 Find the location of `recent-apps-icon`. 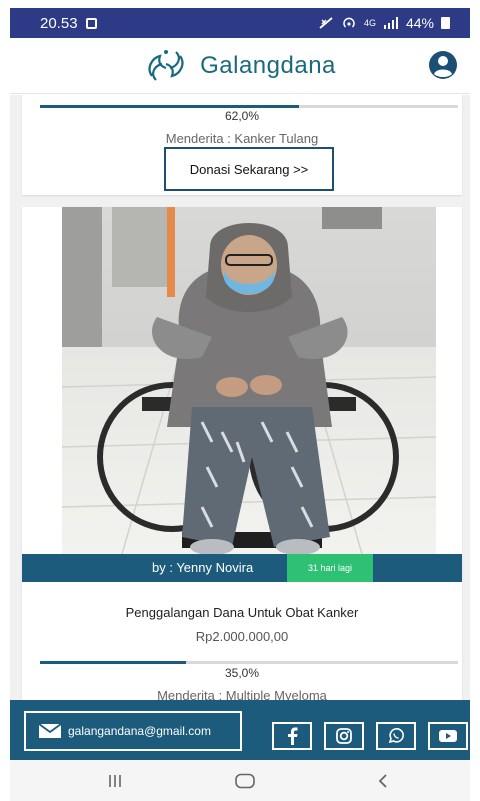

recent-apps-icon is located at coordinates (115, 781).